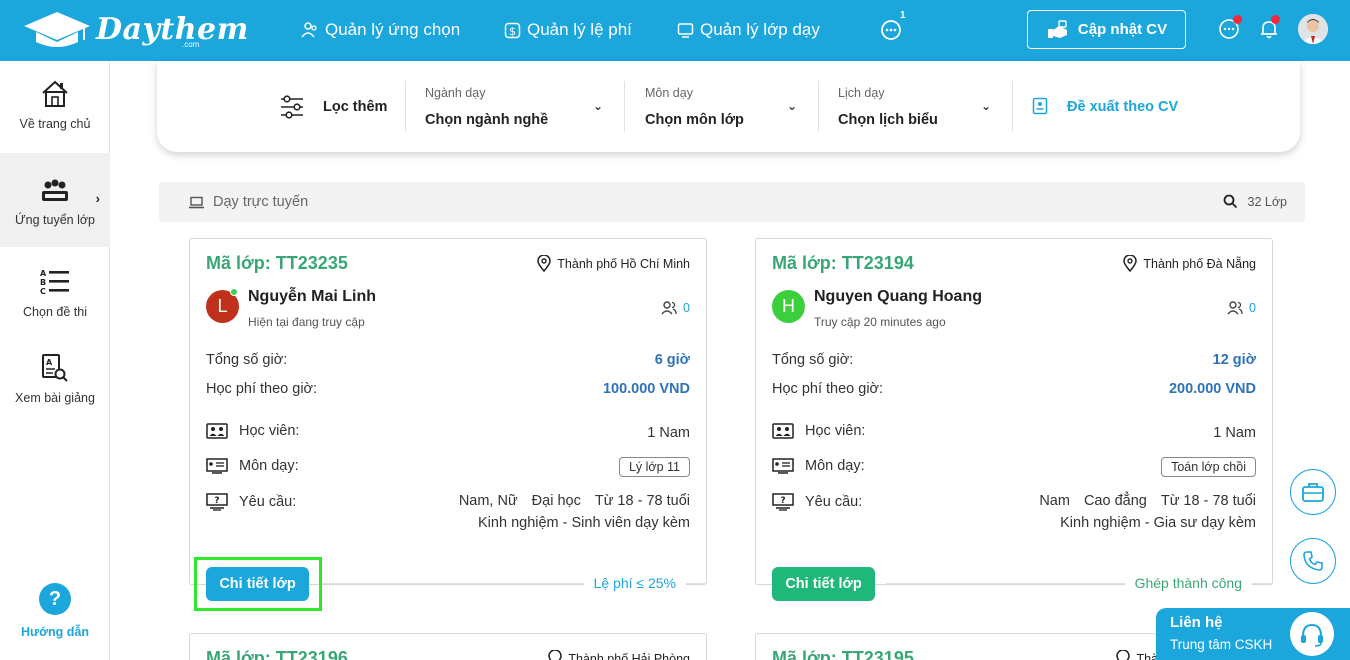  I want to click on schedule-label: Lịch dạy, so click(861, 93).